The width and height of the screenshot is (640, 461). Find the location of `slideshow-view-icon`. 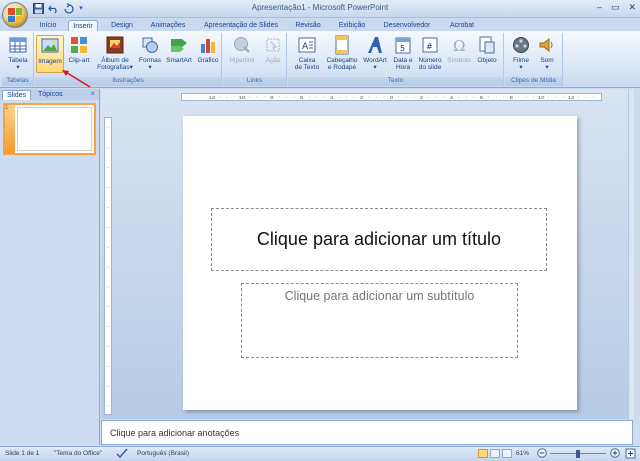

slideshow-view-icon is located at coordinates (507, 453).